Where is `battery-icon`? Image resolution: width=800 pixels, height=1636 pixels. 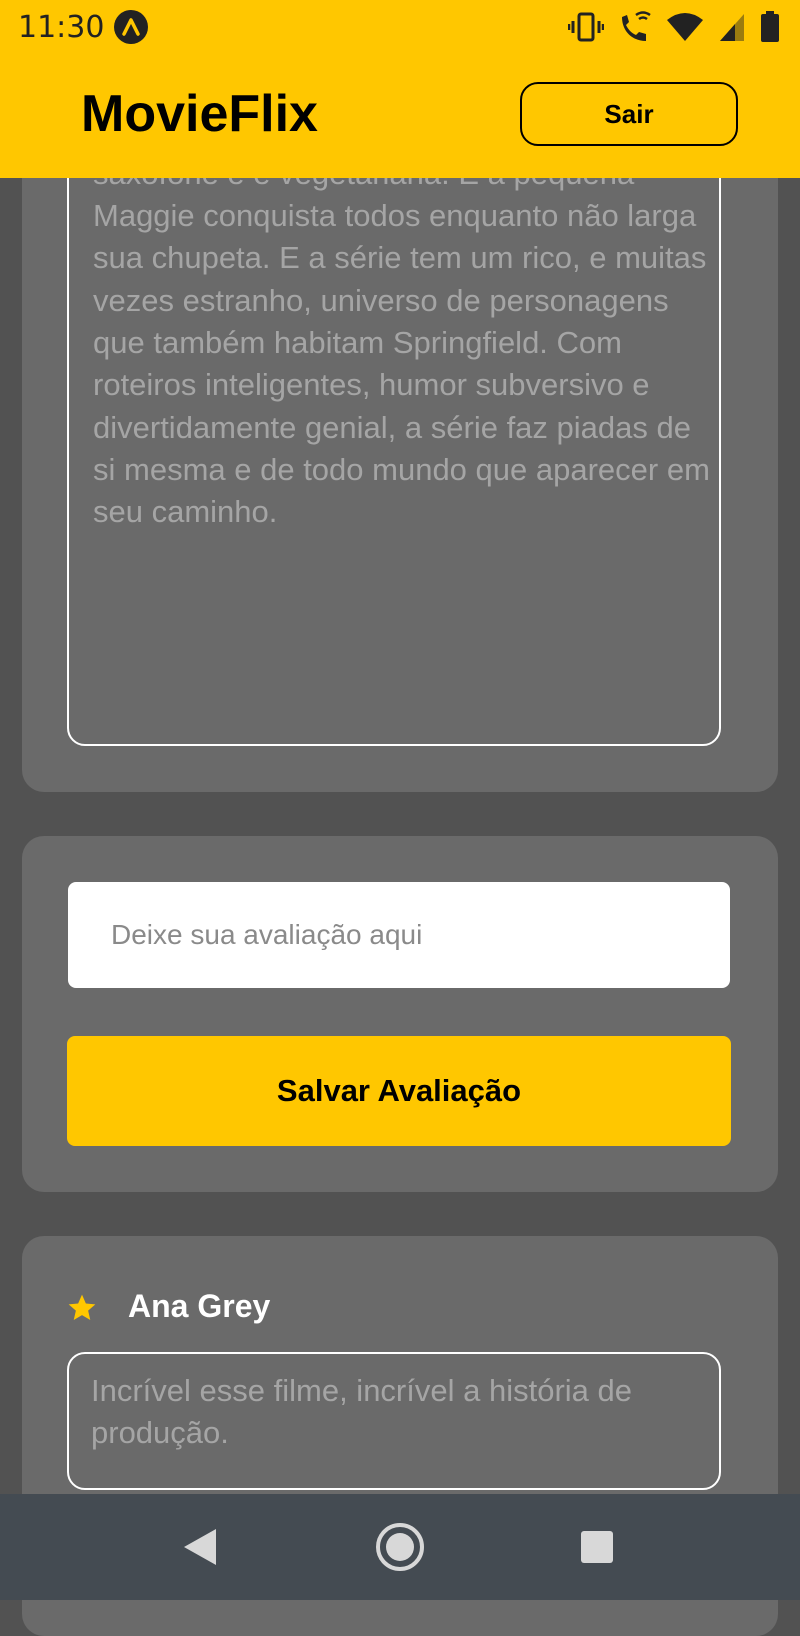 battery-icon is located at coordinates (770, 26).